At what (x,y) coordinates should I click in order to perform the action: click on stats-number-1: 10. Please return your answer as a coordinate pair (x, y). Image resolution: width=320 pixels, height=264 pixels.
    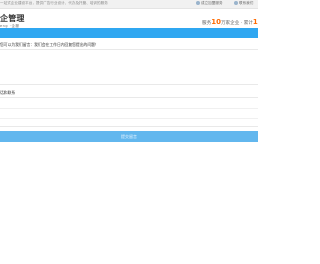
    Looking at the image, I should click on (216, 22).